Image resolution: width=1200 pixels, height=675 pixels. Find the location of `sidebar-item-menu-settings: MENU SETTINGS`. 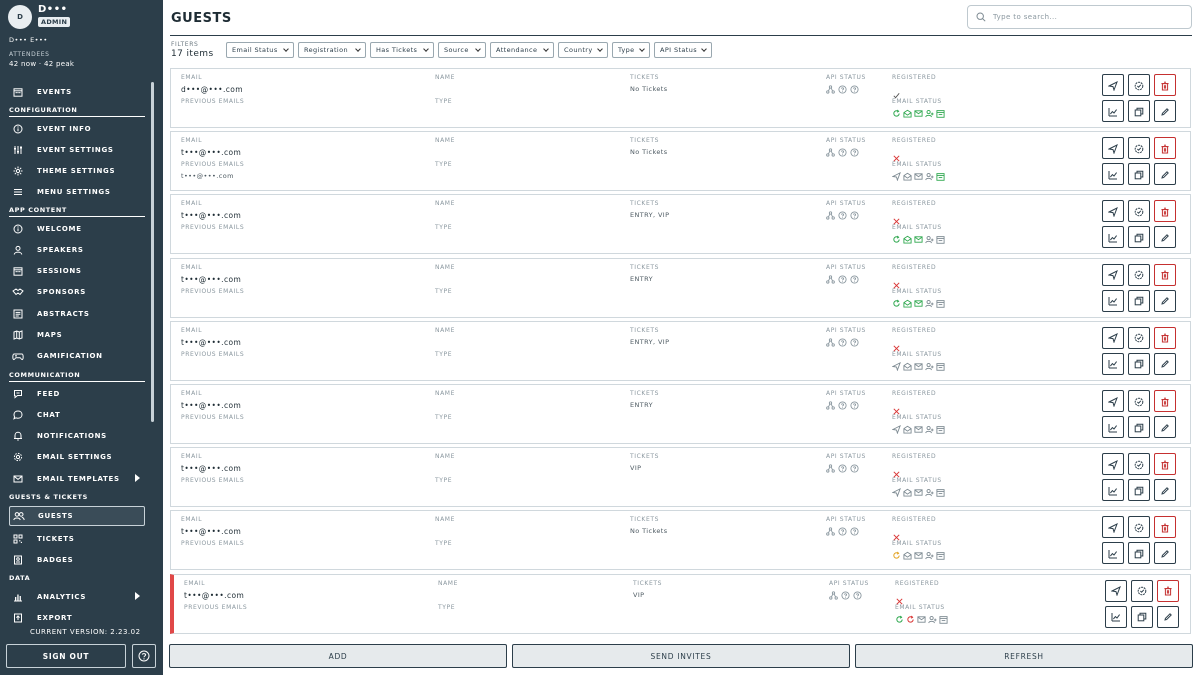

sidebar-item-menu-settings: MENU SETTINGS is located at coordinates (77, 192).